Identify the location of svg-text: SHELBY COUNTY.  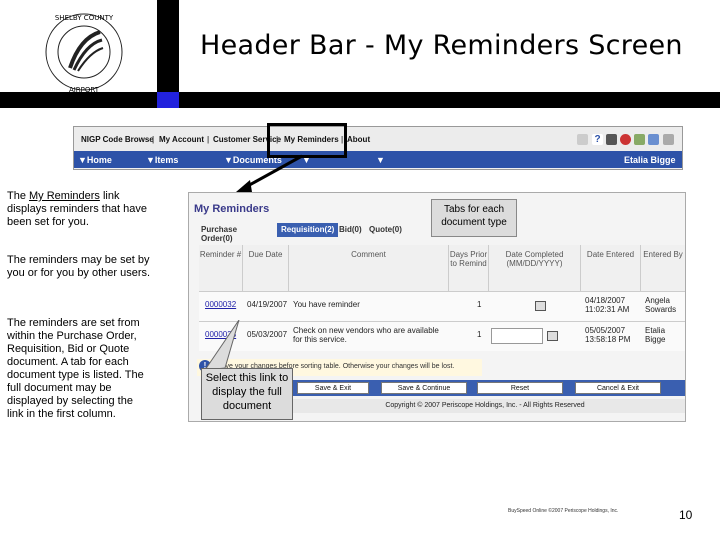
(84, 18).